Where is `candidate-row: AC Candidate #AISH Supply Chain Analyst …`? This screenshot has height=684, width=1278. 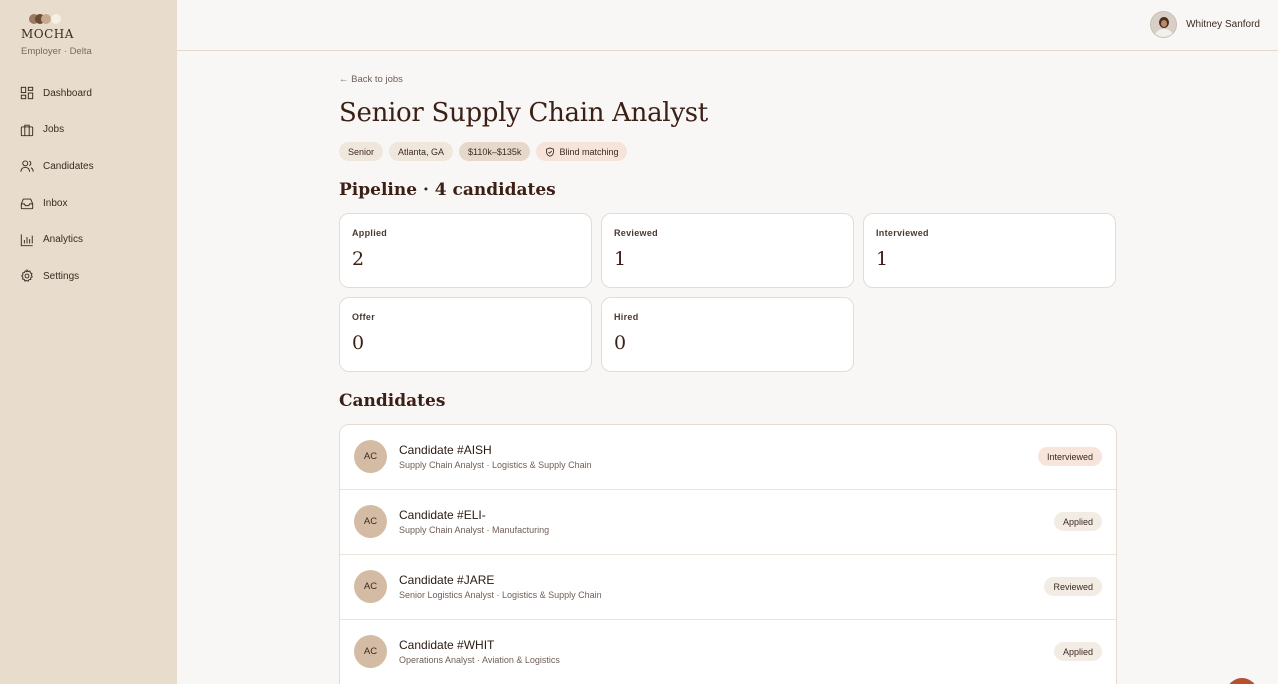
candidate-row: AC Candidate #AISH Supply Chain Analyst … is located at coordinates (728, 457).